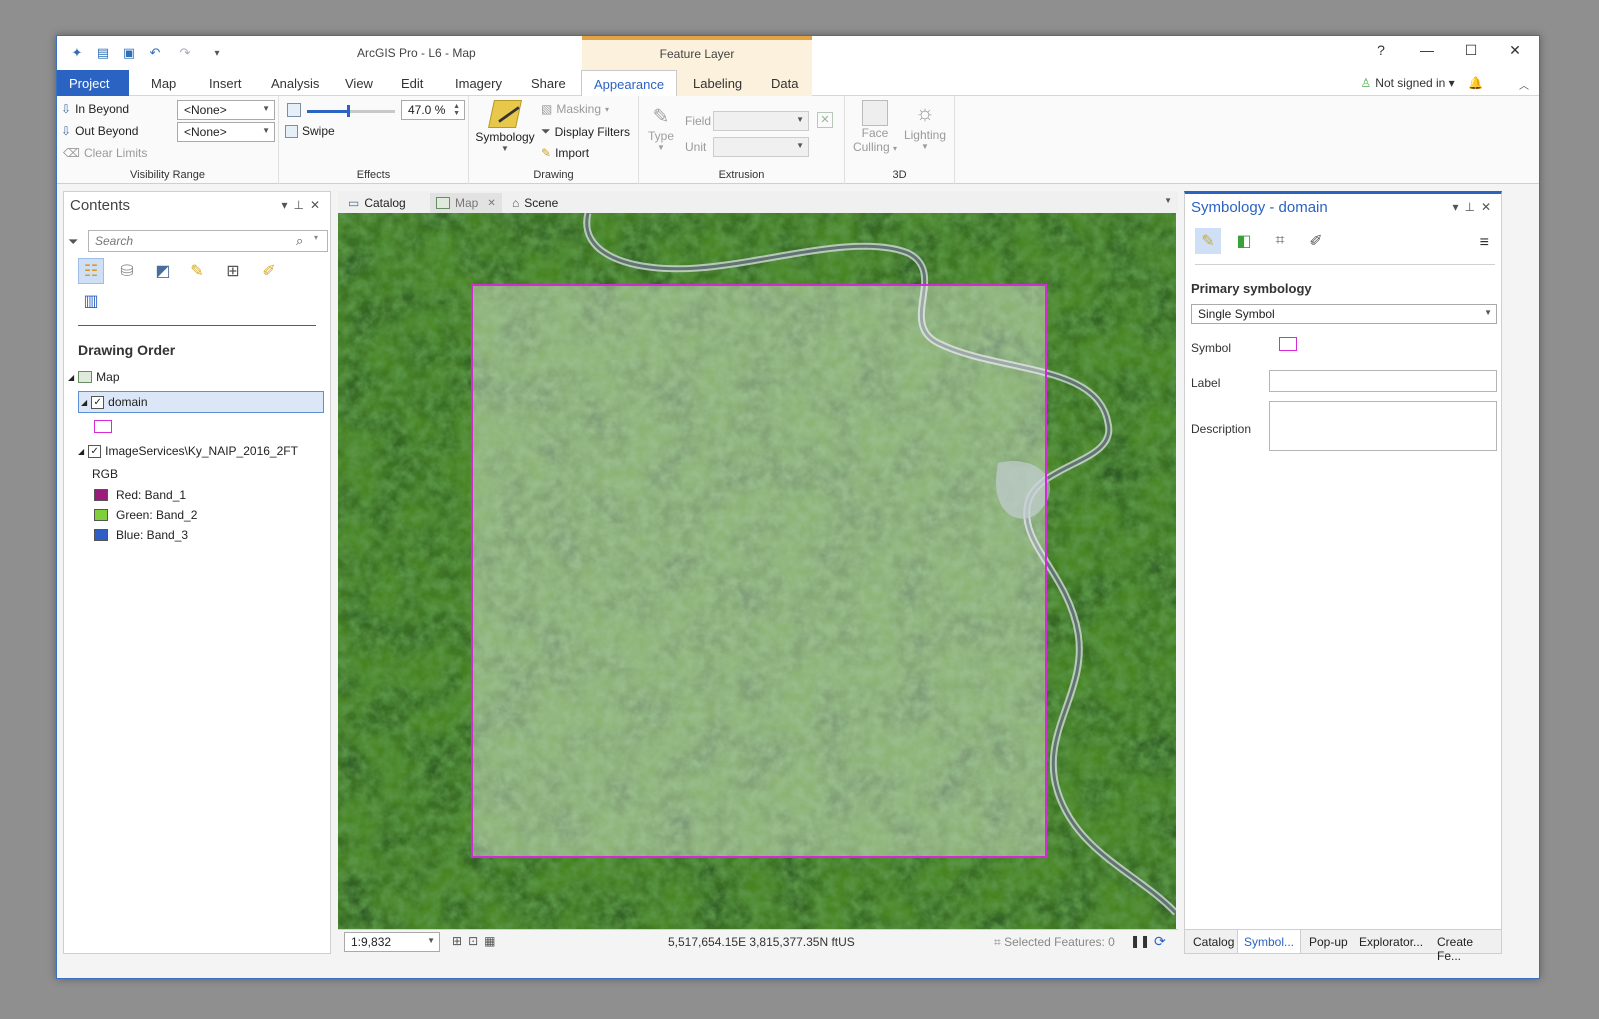  I want to click on view-tab-scene: ⌂ Scene, so click(535, 203).